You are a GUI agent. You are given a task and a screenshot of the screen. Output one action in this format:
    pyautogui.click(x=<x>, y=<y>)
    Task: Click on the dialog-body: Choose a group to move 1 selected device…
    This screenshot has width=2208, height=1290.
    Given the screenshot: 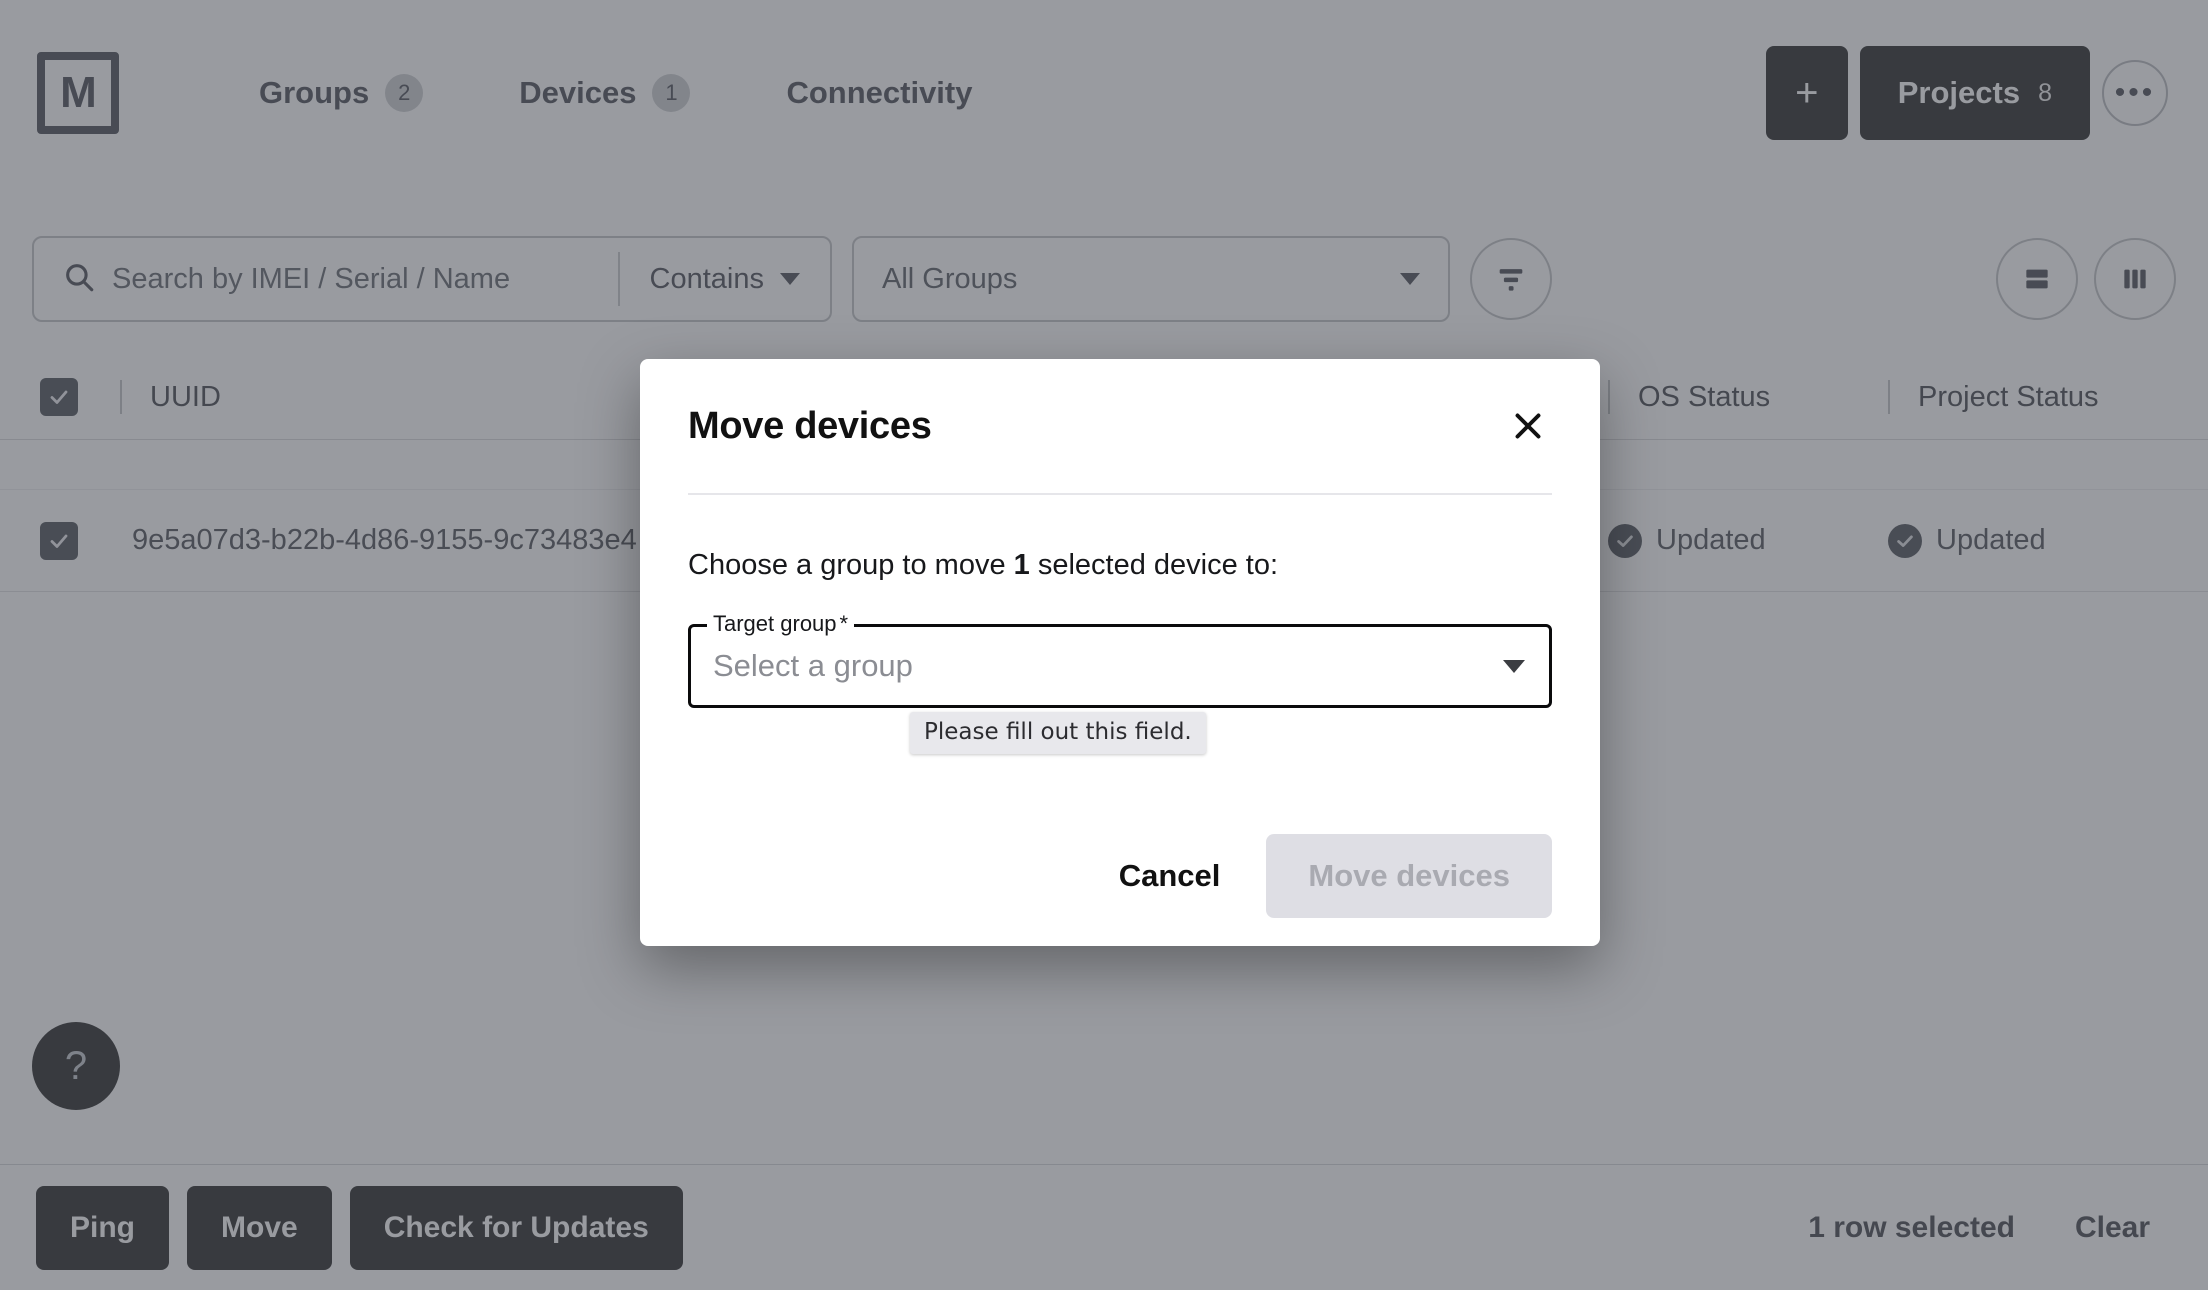 What is the action you would take?
    pyautogui.click(x=1120, y=624)
    